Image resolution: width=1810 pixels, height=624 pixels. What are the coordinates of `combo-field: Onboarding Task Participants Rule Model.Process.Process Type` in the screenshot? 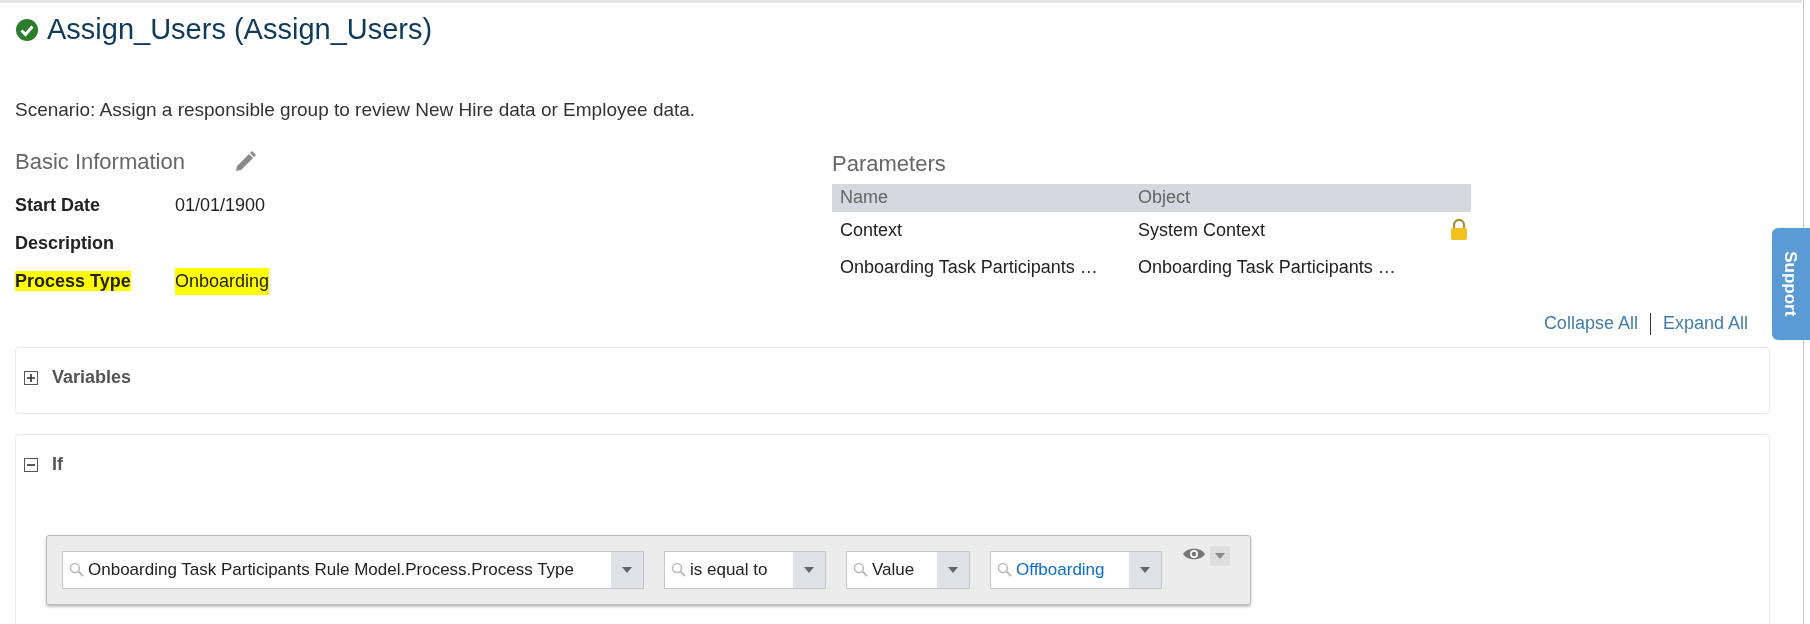 It's located at (353, 569).